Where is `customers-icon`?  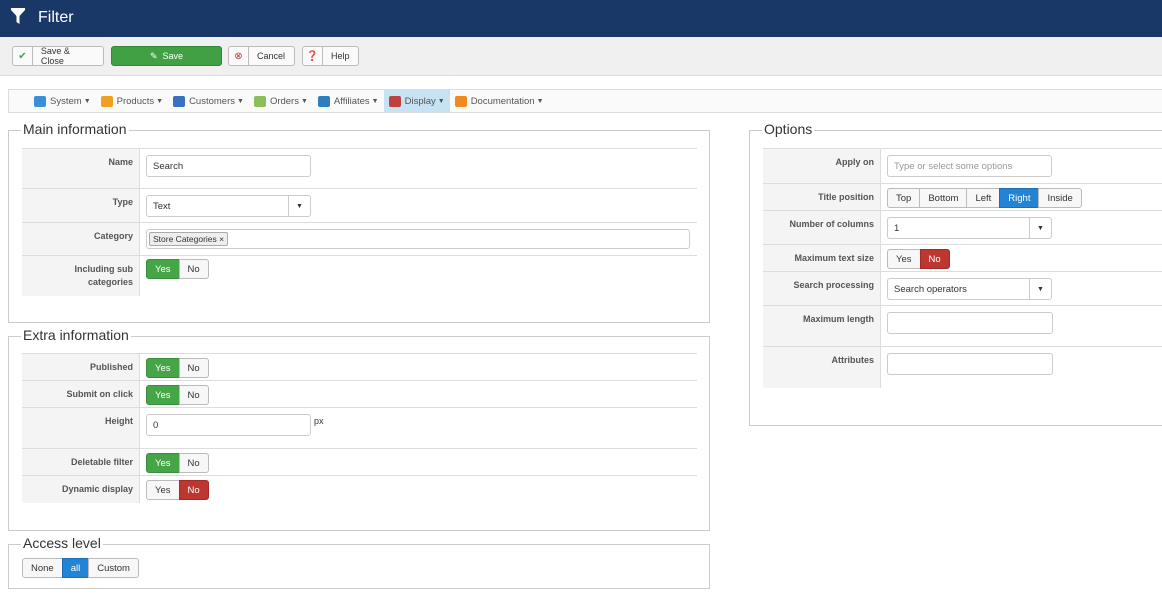
customers-icon is located at coordinates (179, 101).